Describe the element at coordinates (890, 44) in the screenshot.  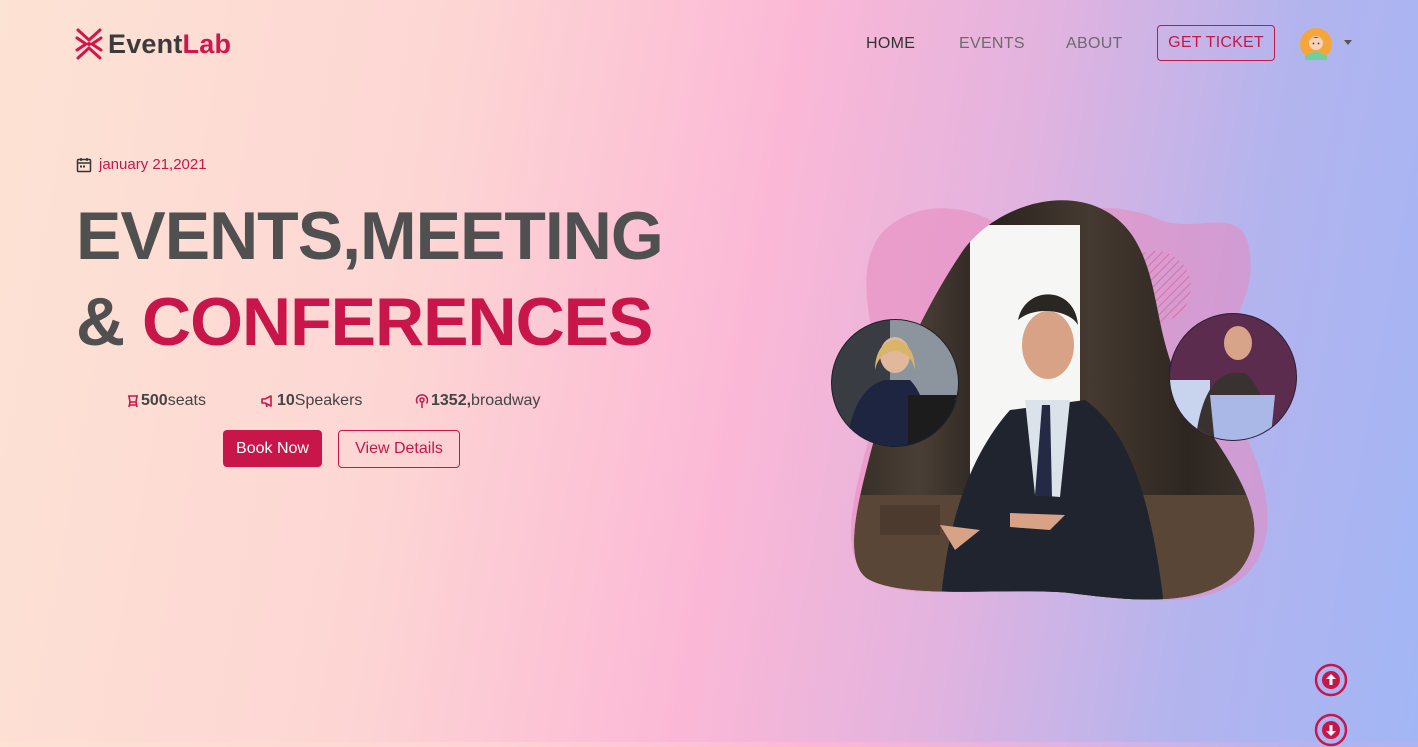
I see `nav-home: HOME` at that location.